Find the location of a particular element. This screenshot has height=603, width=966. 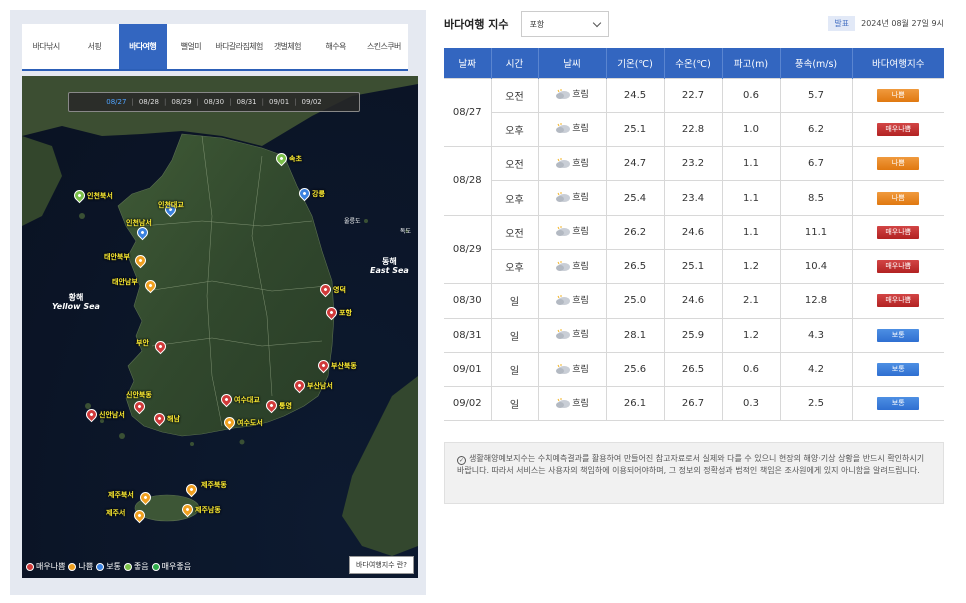

tab-scuba: 스킨스쿠버 is located at coordinates (384, 46).